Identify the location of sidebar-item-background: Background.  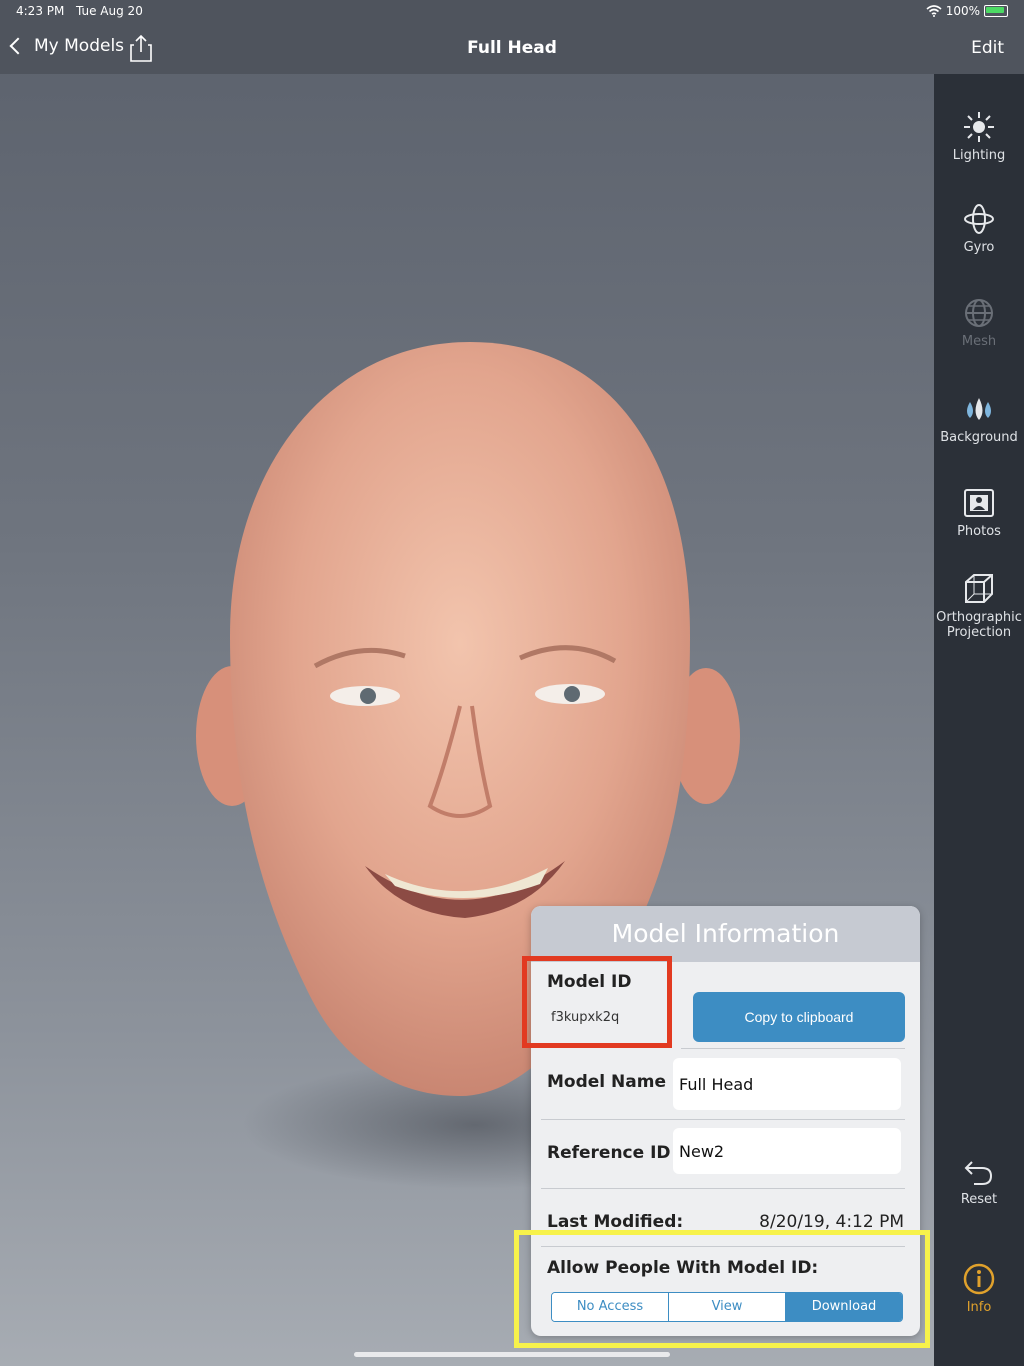
(979, 418).